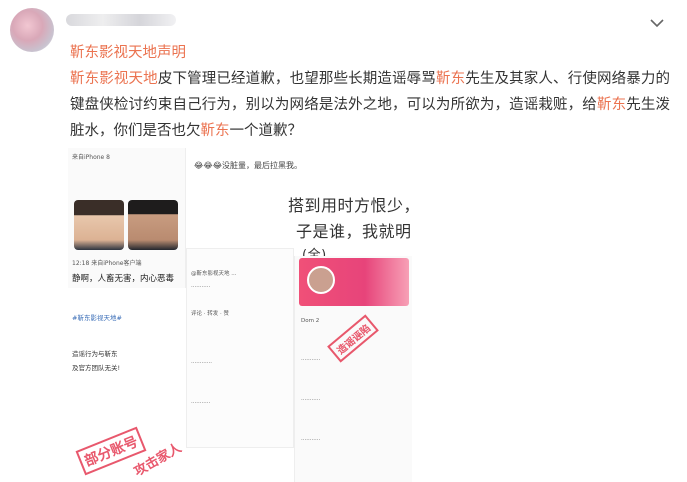 The width and height of the screenshot is (687, 482). What do you see at coordinates (95, 354) in the screenshot?
I see `panel-line: 造谣行为与靳东` at bounding box center [95, 354].